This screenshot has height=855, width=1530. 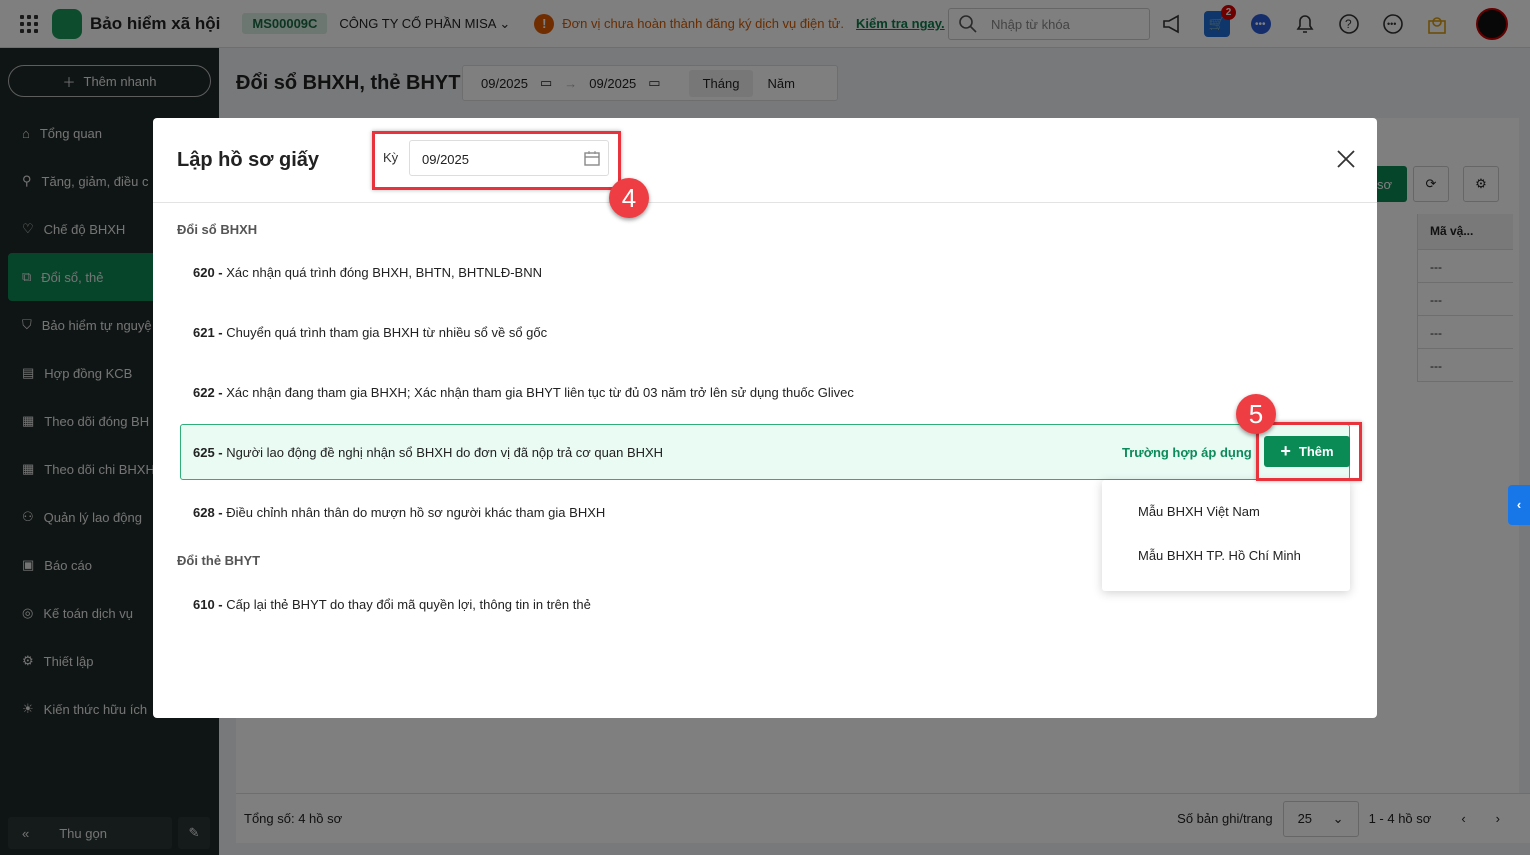 What do you see at coordinates (1256, 414) in the screenshot?
I see `step-marker: 5` at bounding box center [1256, 414].